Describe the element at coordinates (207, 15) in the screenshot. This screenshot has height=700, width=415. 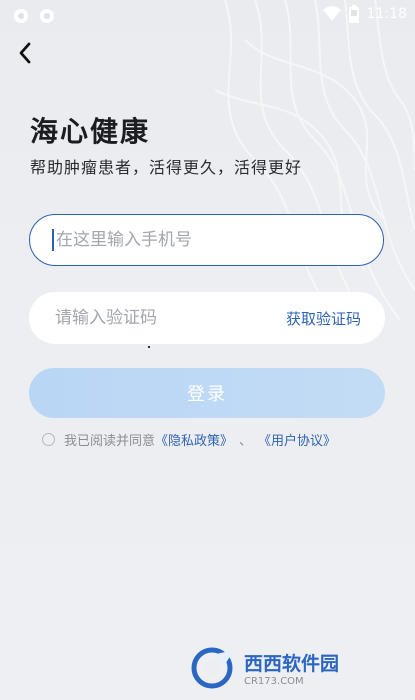
I see `status-bar: 11:18` at that location.